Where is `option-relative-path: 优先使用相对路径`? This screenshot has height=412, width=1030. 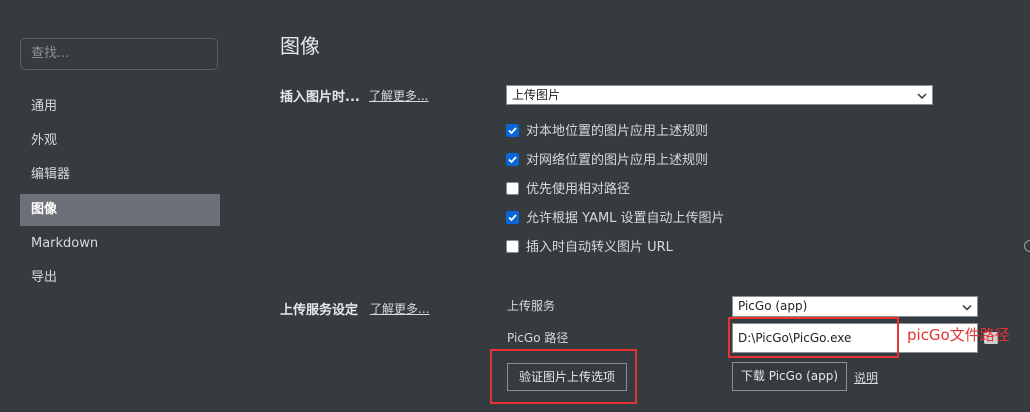
option-relative-path: 优先使用相对路径 is located at coordinates (568, 190).